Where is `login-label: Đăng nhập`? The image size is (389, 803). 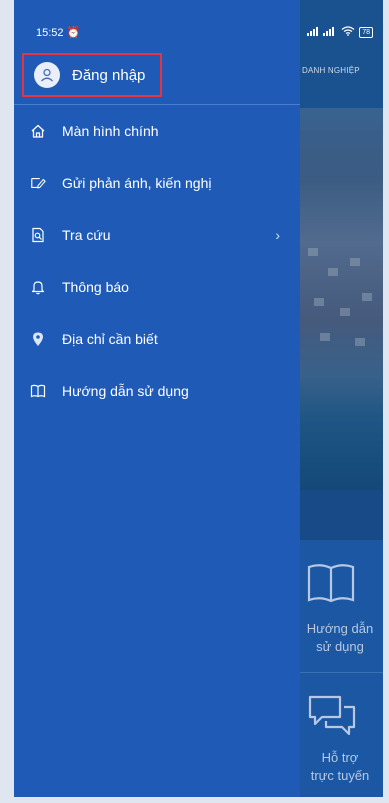 login-label: Đăng nhập is located at coordinates (109, 75).